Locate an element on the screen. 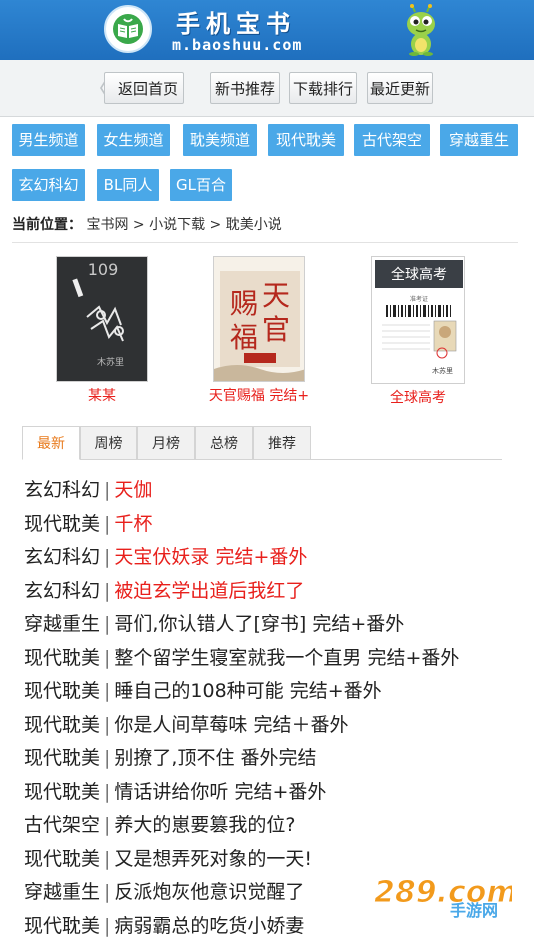  category-female: 女生频道 is located at coordinates (133, 140).